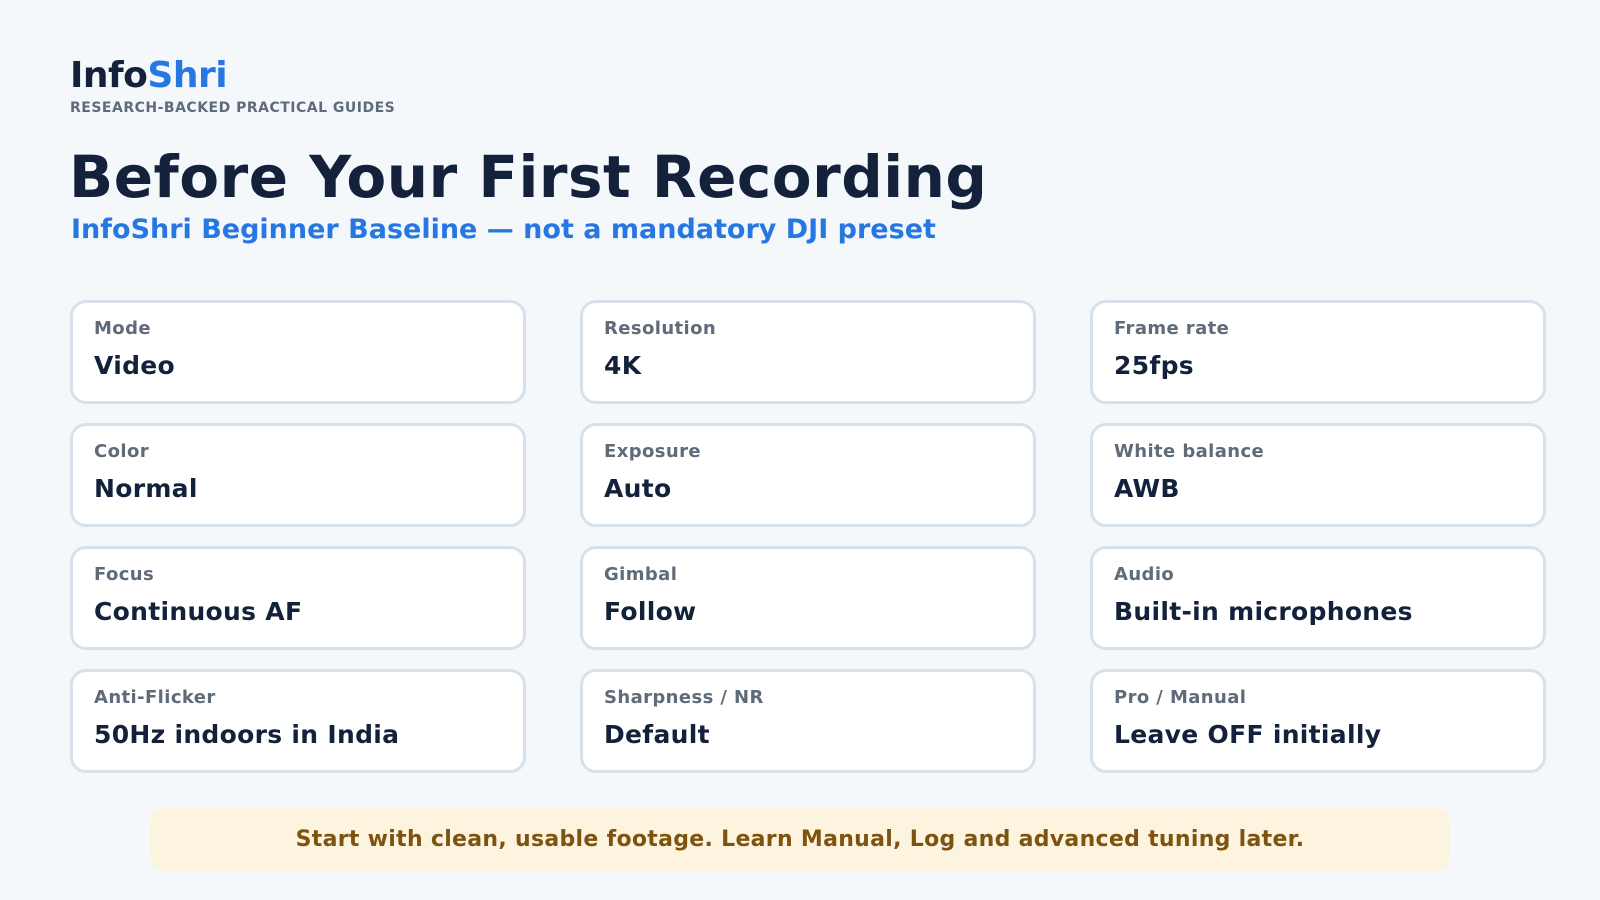 This screenshot has height=900, width=1600. I want to click on setting-card-sharpness-nr: Sharpness / NR Default, so click(808, 721).